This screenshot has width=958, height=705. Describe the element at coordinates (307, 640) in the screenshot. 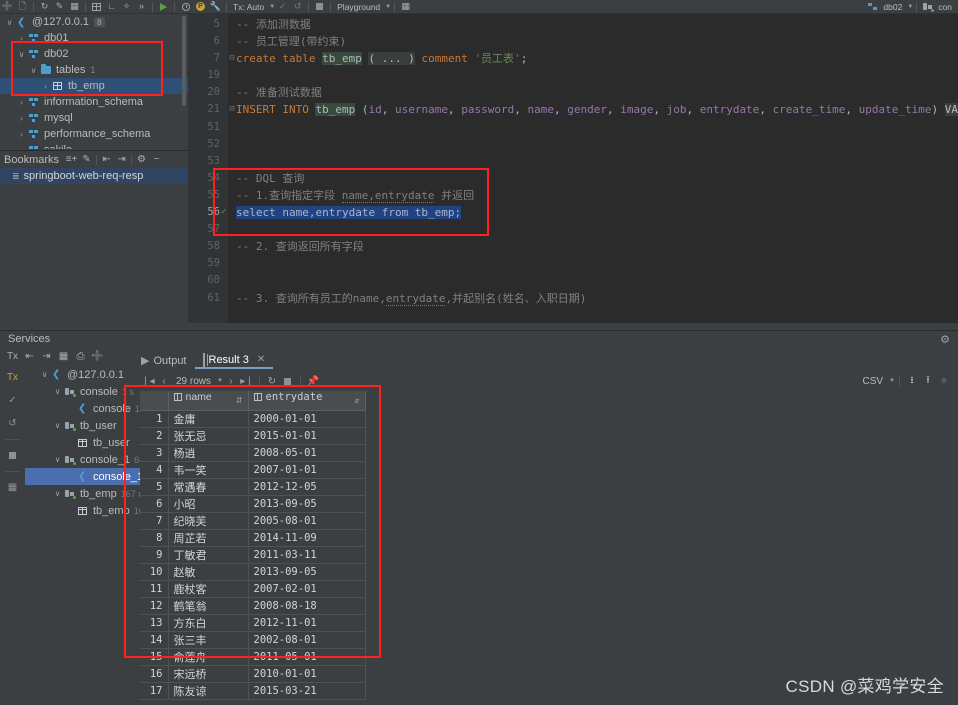

I see `cell-entrydate: 2002-08-01` at that location.